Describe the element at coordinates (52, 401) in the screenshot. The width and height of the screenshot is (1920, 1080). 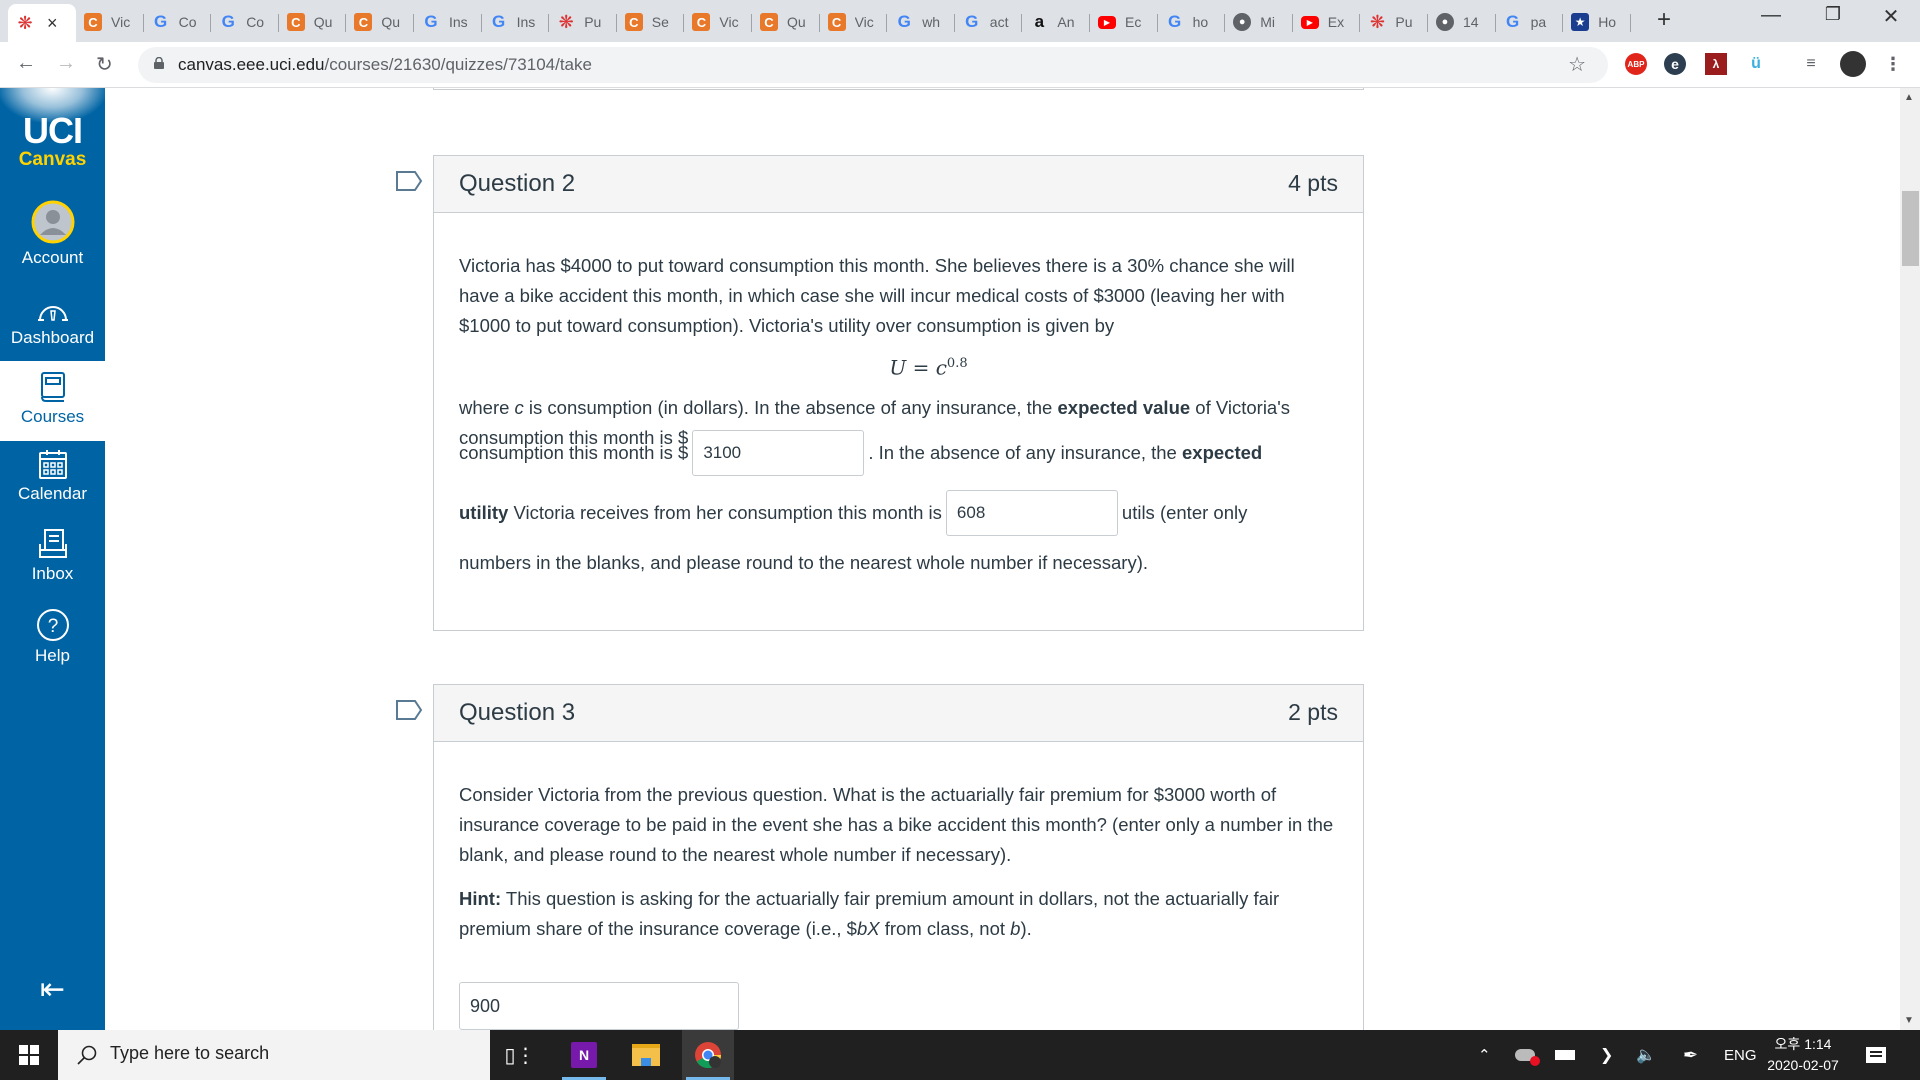
I see `nav-courses: Courses` at that location.